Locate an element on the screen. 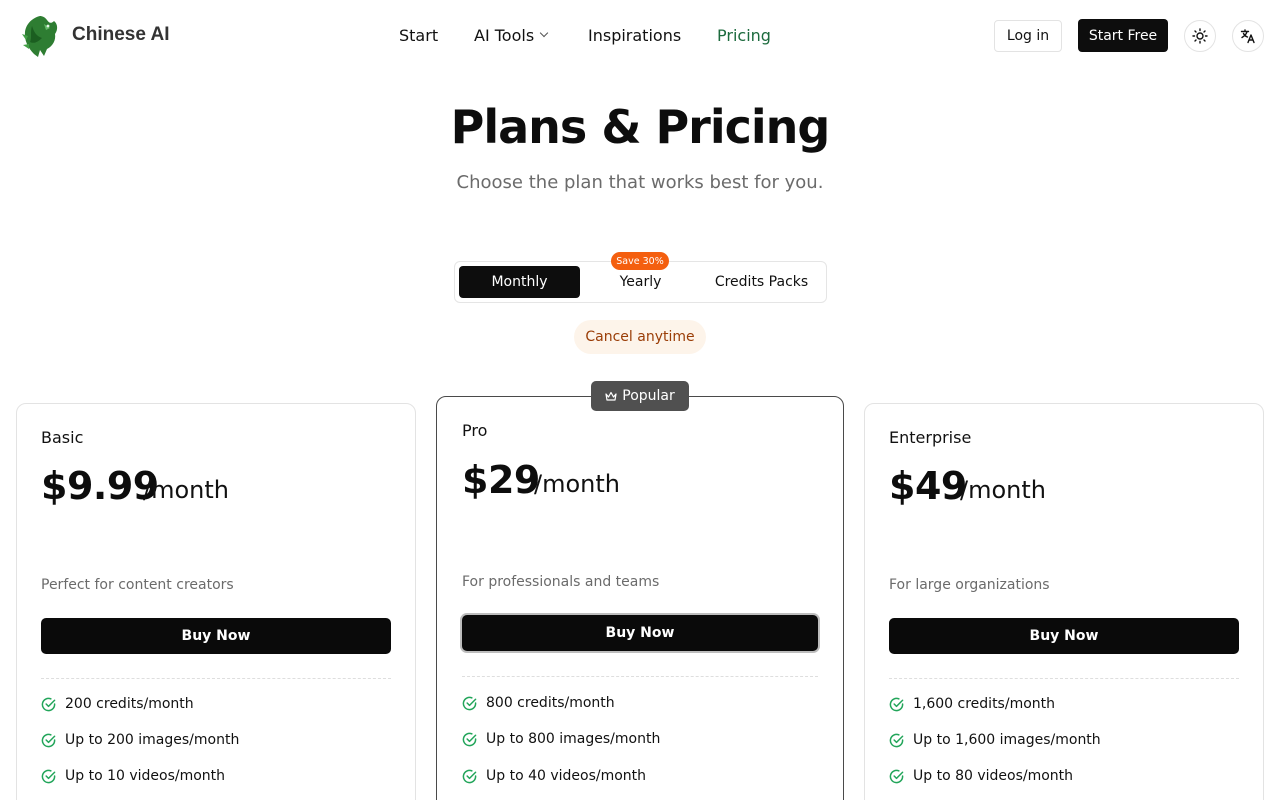 This screenshot has height=800, width=1280. feature-label: 800 credits/month is located at coordinates (550, 703).